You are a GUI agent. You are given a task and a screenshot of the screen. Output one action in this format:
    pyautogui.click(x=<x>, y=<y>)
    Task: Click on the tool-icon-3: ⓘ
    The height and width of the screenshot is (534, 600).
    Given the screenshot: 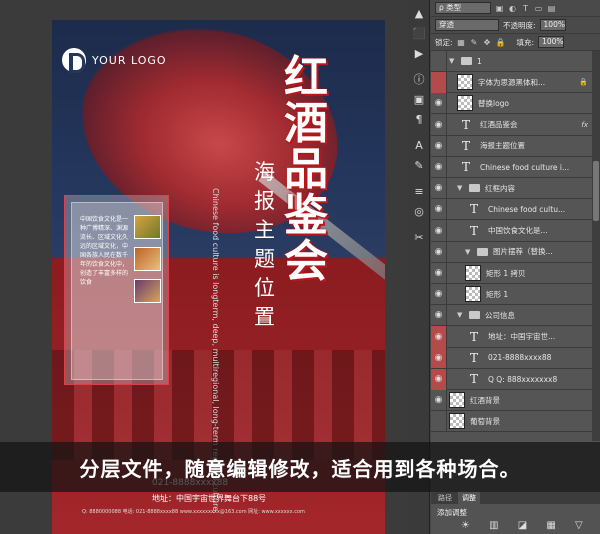 What is the action you would take?
    pyautogui.click(x=419, y=80)
    